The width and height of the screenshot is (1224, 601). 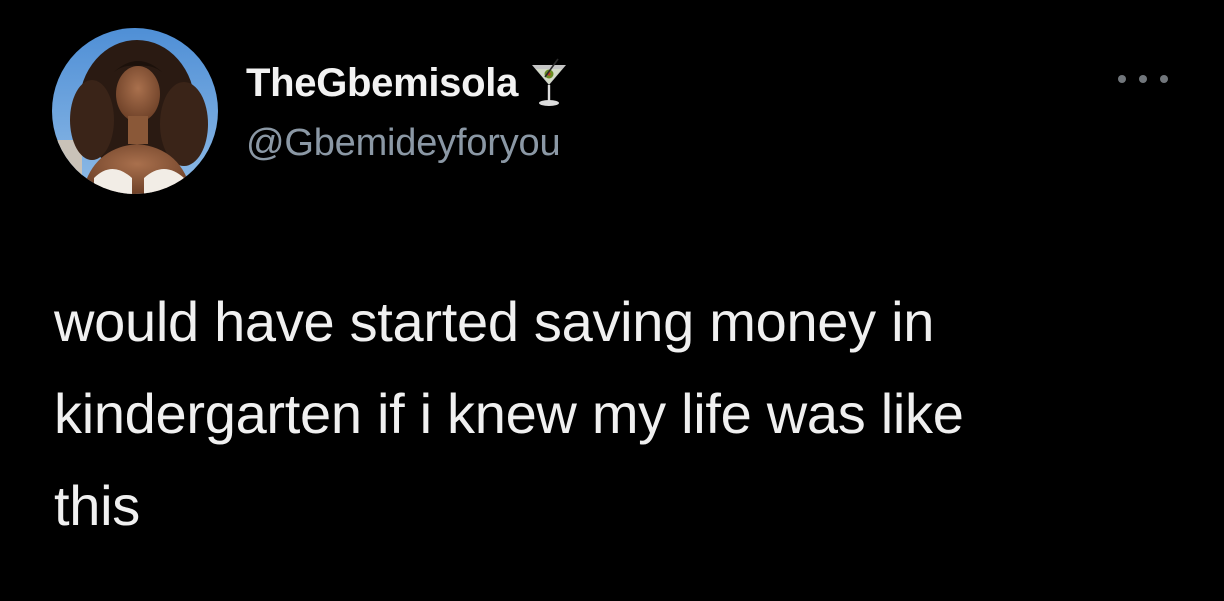 I want to click on author-name-row: TheGbemisola, so click(x=408, y=83).